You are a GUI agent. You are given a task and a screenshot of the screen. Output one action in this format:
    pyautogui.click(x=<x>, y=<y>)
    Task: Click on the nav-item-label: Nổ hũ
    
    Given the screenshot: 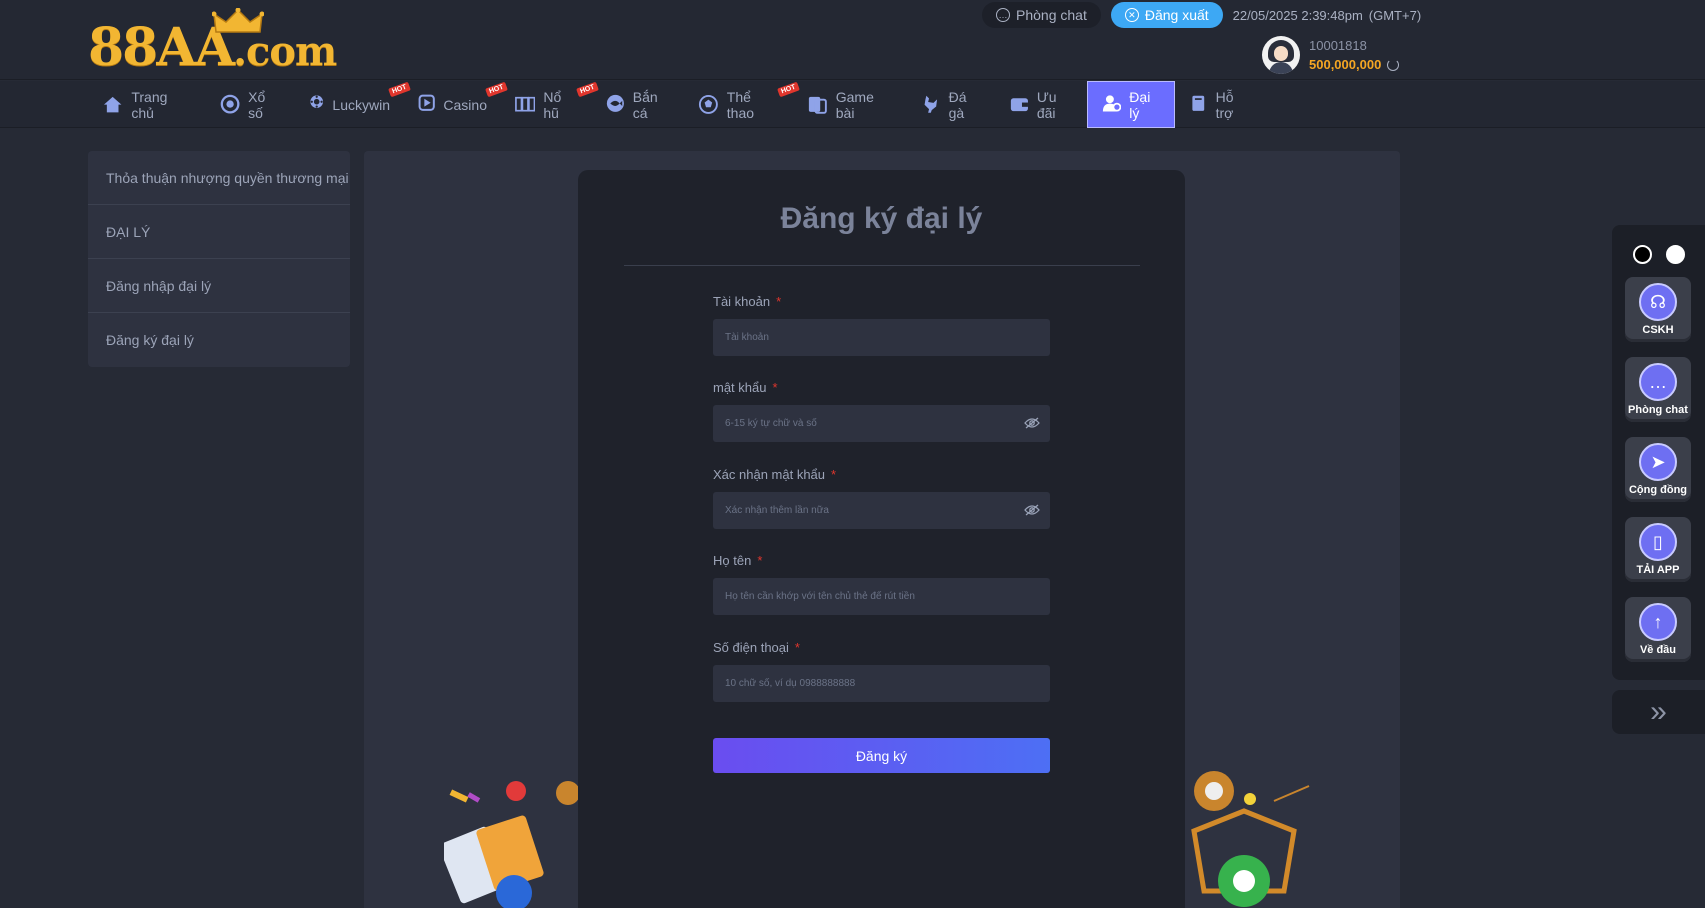 What is the action you would take?
    pyautogui.click(x=552, y=104)
    